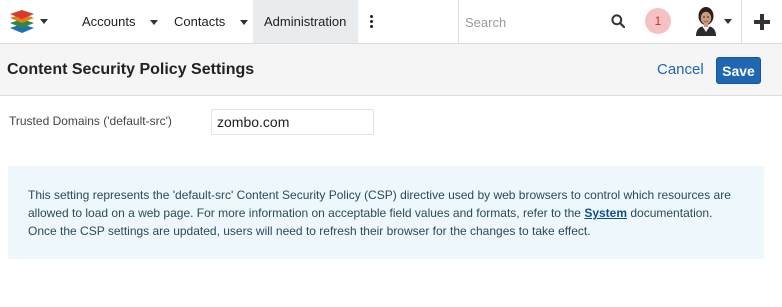 The height and width of the screenshot is (307, 782). I want to click on tab-administration-label: Administration, so click(305, 21).